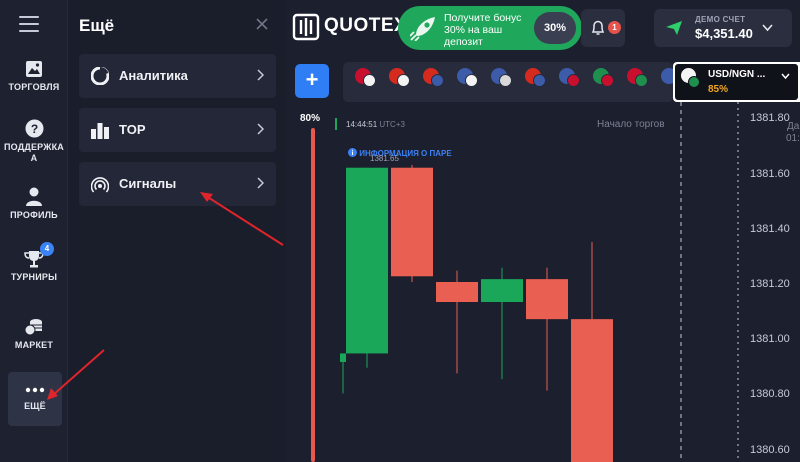  I want to click on quotex-logo-icon, so click(306, 27).